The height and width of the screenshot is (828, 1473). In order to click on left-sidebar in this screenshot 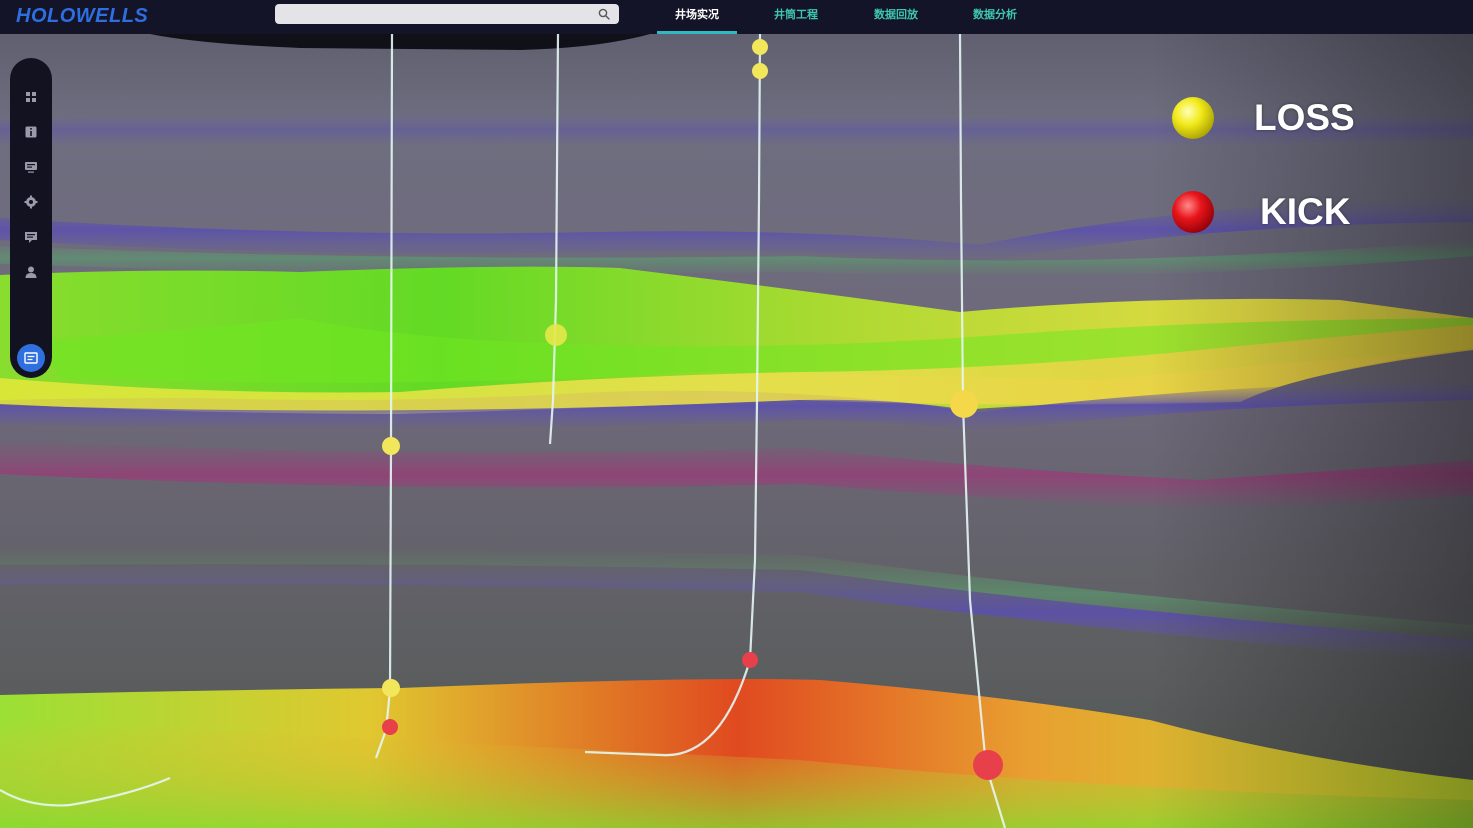, I will do `click(31, 218)`.